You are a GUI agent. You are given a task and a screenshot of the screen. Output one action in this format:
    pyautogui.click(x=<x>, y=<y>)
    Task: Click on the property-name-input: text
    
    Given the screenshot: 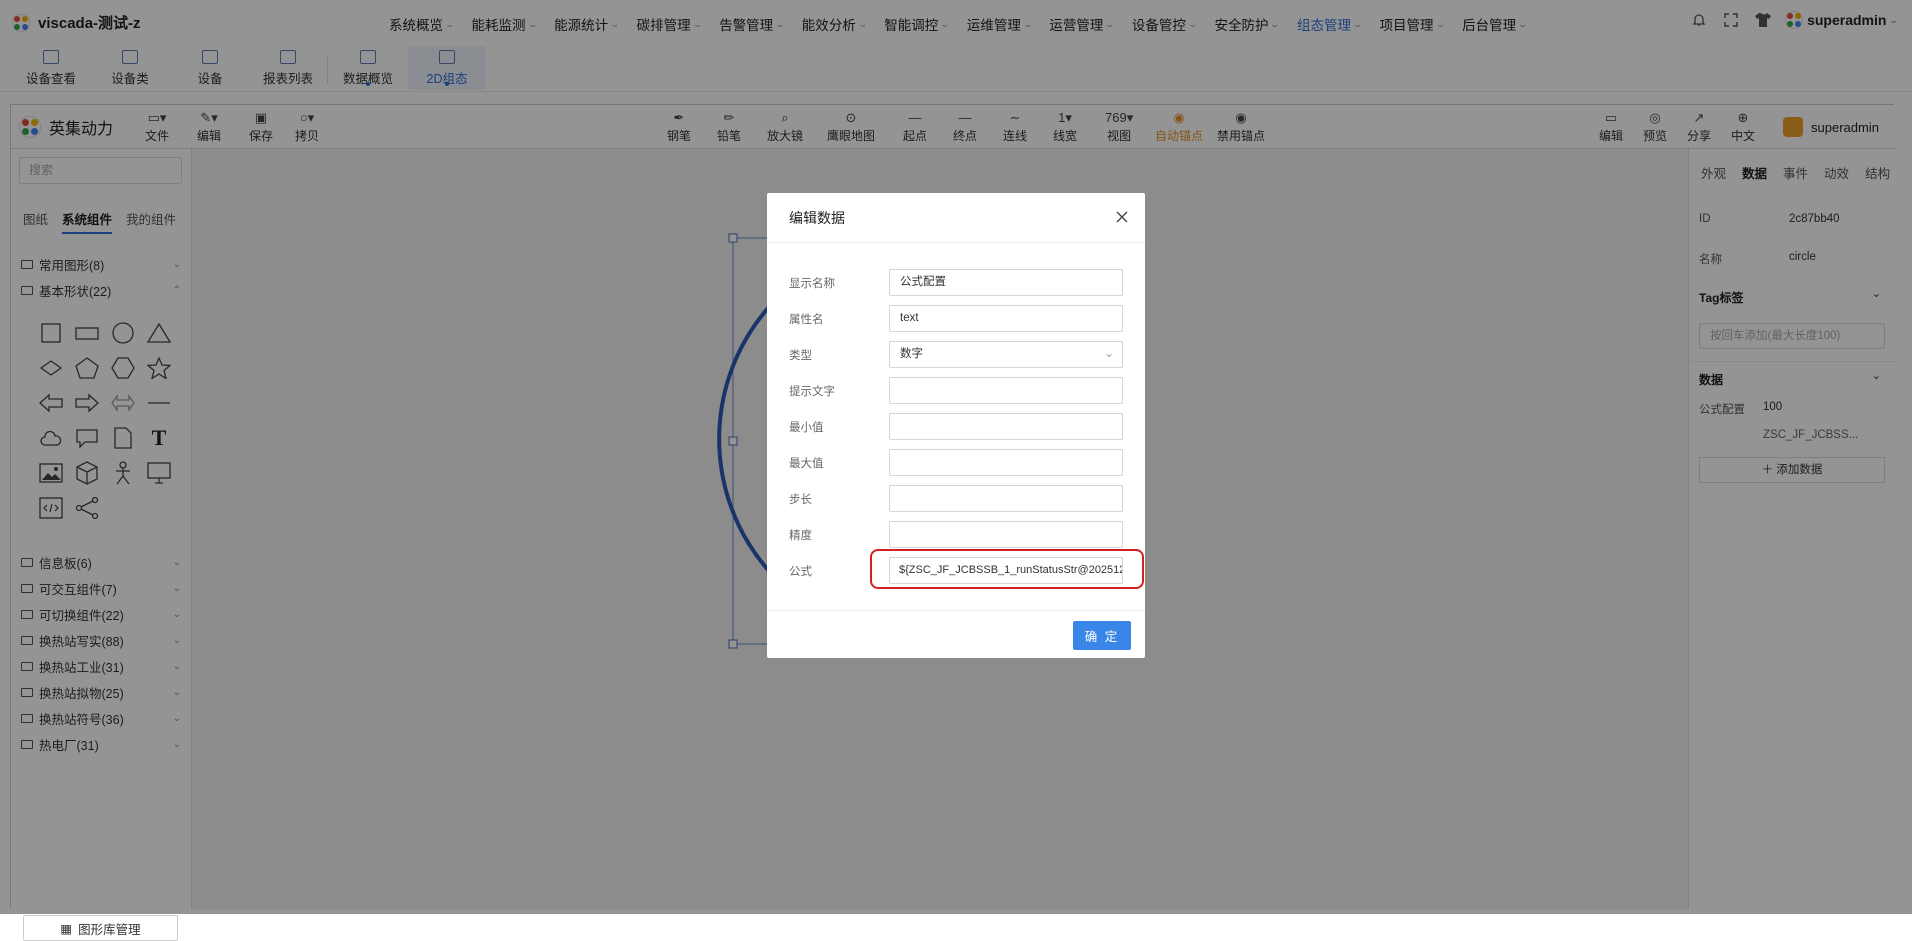 What is the action you would take?
    pyautogui.click(x=1006, y=318)
    